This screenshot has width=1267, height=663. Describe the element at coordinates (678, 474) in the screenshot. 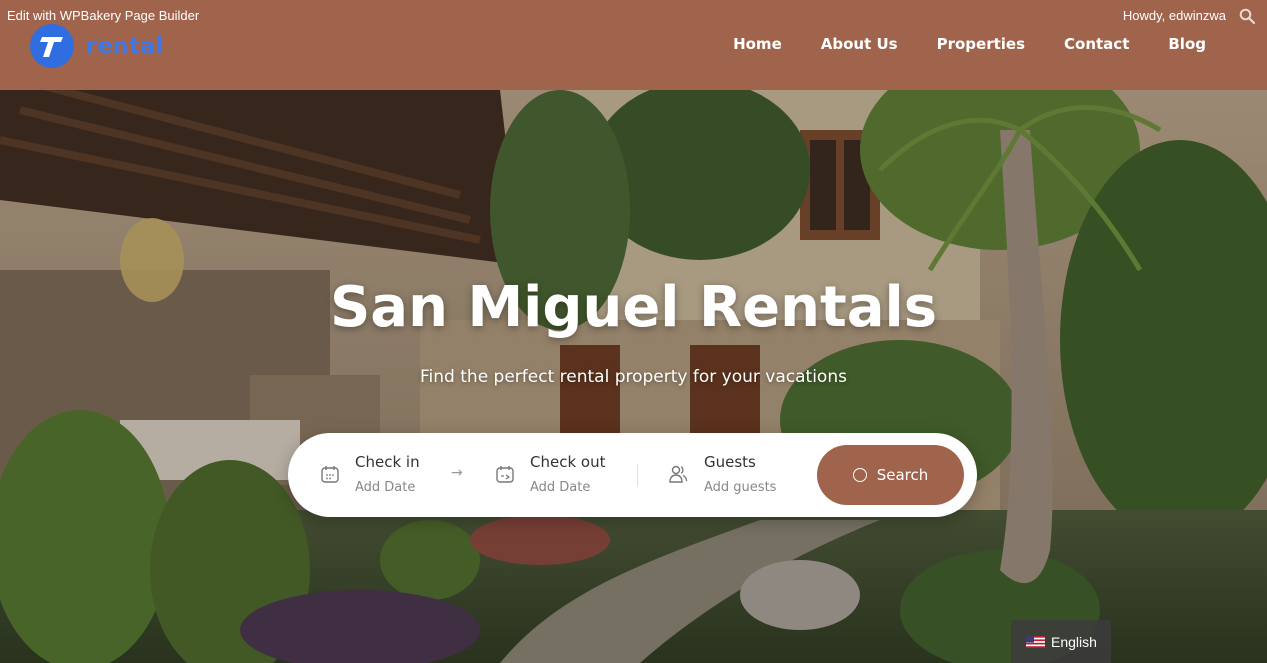

I see `users-icon` at that location.